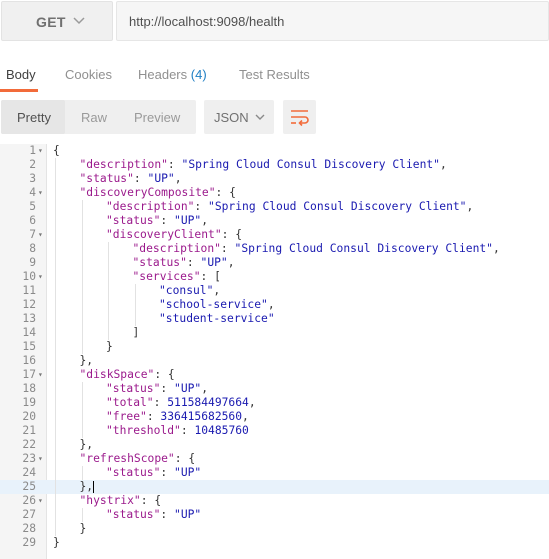 The height and width of the screenshot is (559, 549). I want to click on code-token: {, so click(56, 150).